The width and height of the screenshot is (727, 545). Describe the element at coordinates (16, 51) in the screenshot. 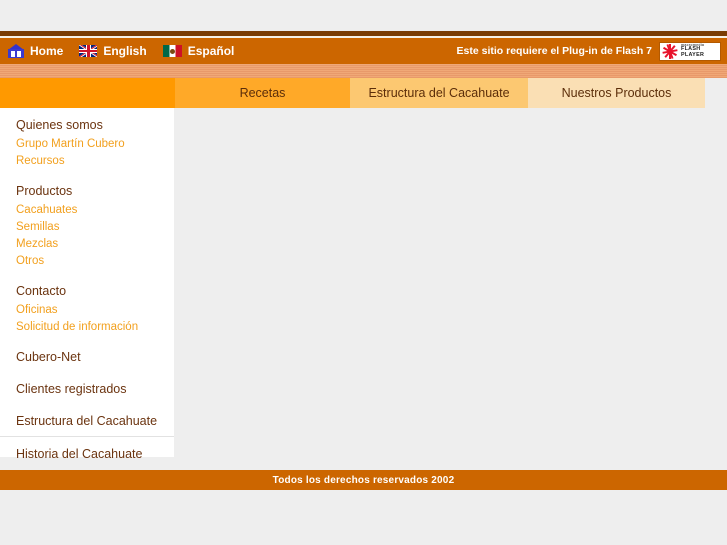

I see `house-icon` at that location.